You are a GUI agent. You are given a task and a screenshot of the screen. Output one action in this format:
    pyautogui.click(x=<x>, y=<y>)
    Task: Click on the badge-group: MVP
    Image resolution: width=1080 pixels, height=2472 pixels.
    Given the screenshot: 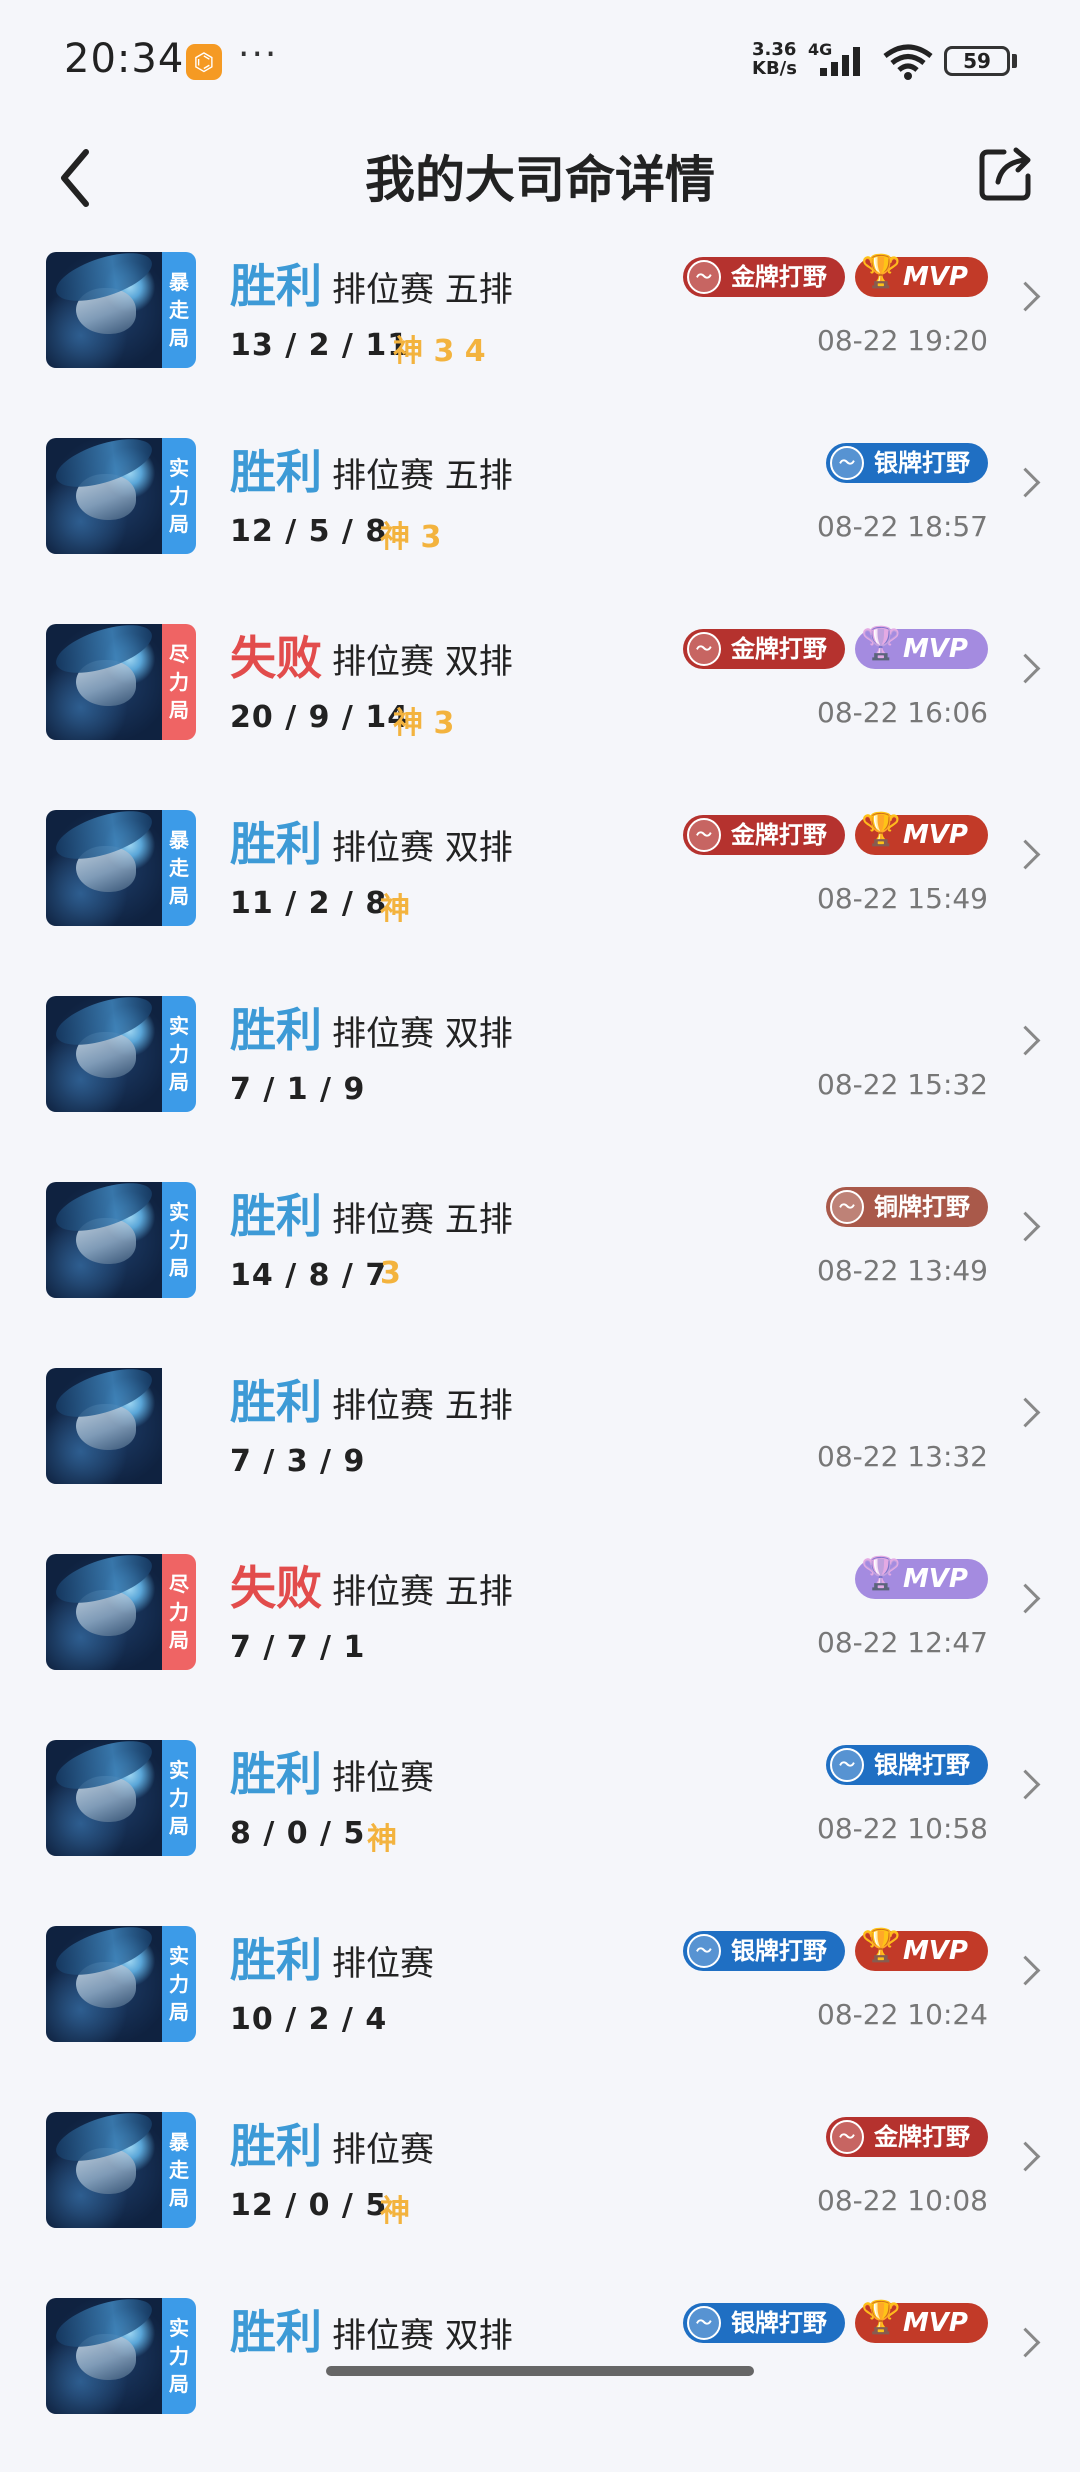 What is the action you would take?
    pyautogui.click(x=921, y=1579)
    